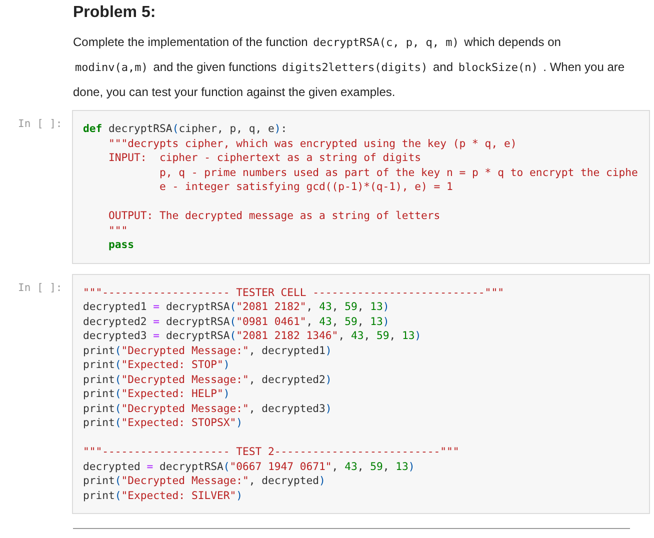 The height and width of the screenshot is (538, 654). What do you see at coordinates (274, 216) in the screenshot?
I see `code-line: OUTPUT: The decrypted message as a string of letters` at bounding box center [274, 216].